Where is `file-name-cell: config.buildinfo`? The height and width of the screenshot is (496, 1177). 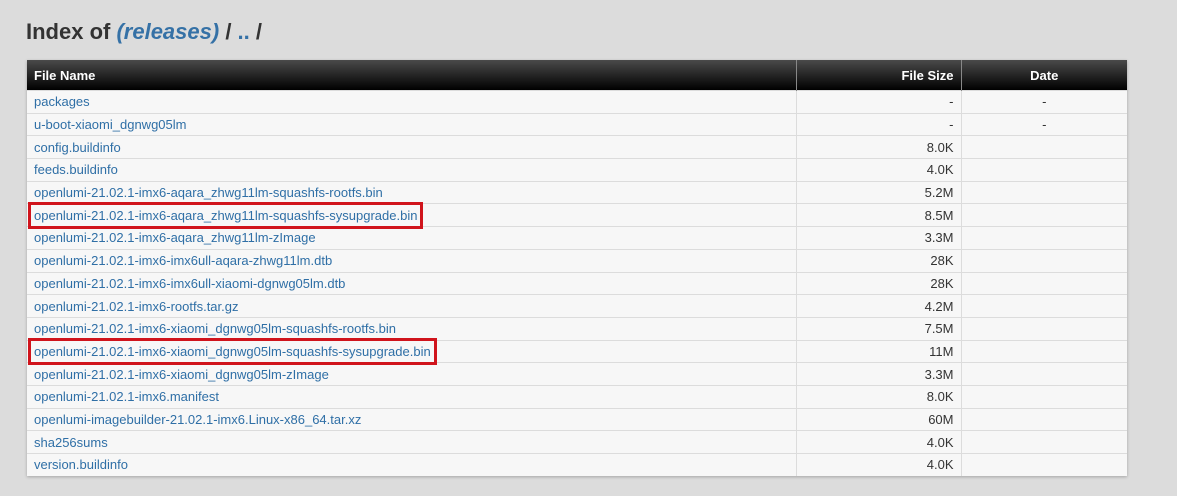 file-name-cell: config.buildinfo is located at coordinates (411, 147).